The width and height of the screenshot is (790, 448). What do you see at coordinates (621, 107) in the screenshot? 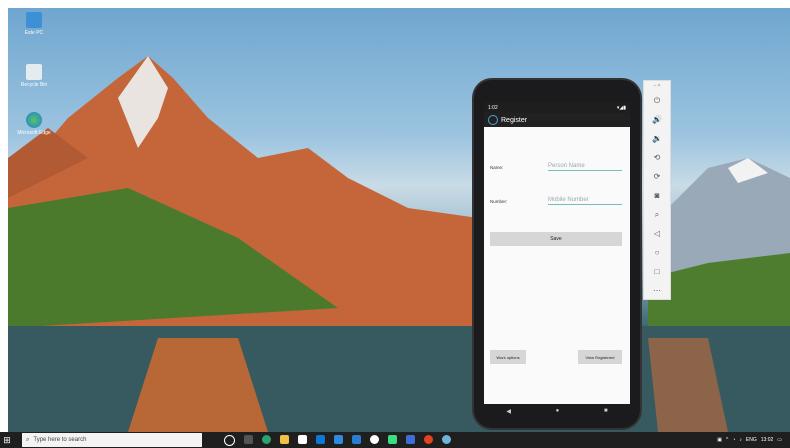
I see `signal-icon: ▾◢▮` at bounding box center [621, 107].